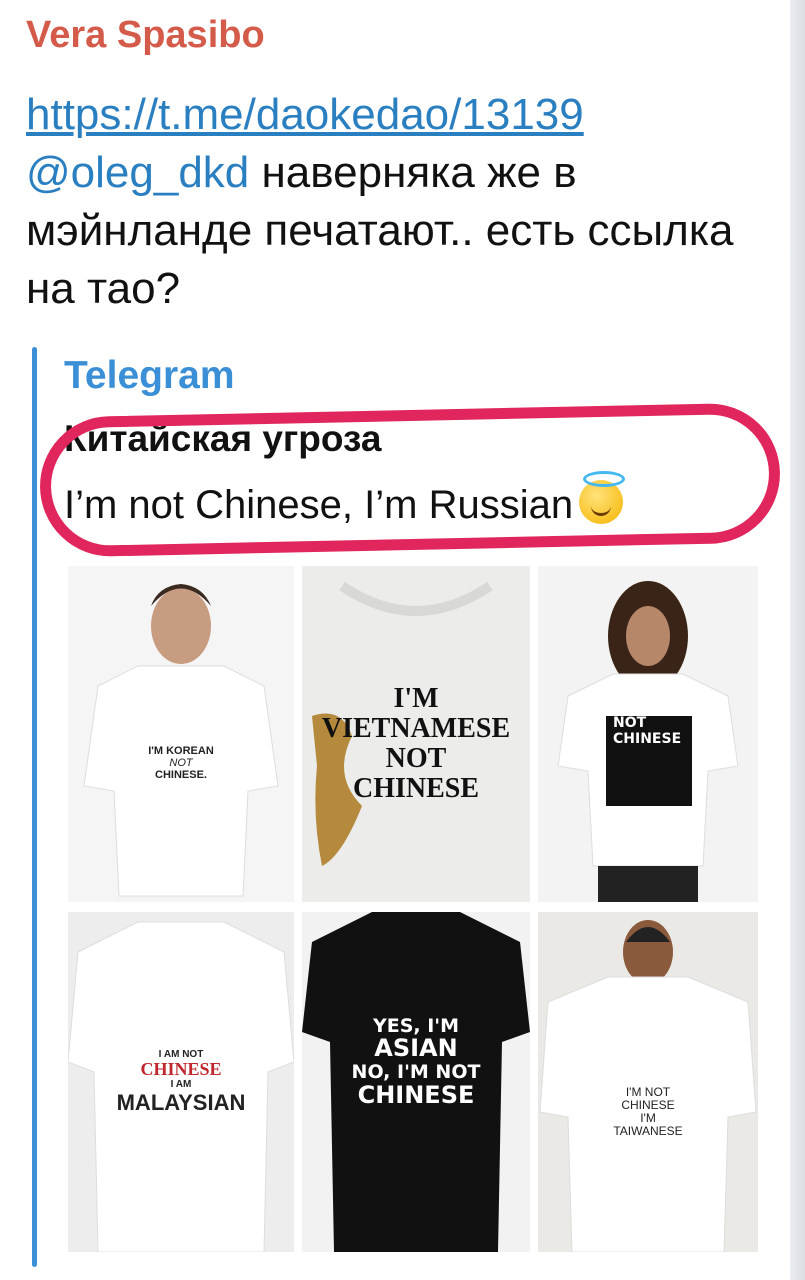 This screenshot has height=1280, width=805. I want to click on preview-site-name: Telegram, so click(149, 376).